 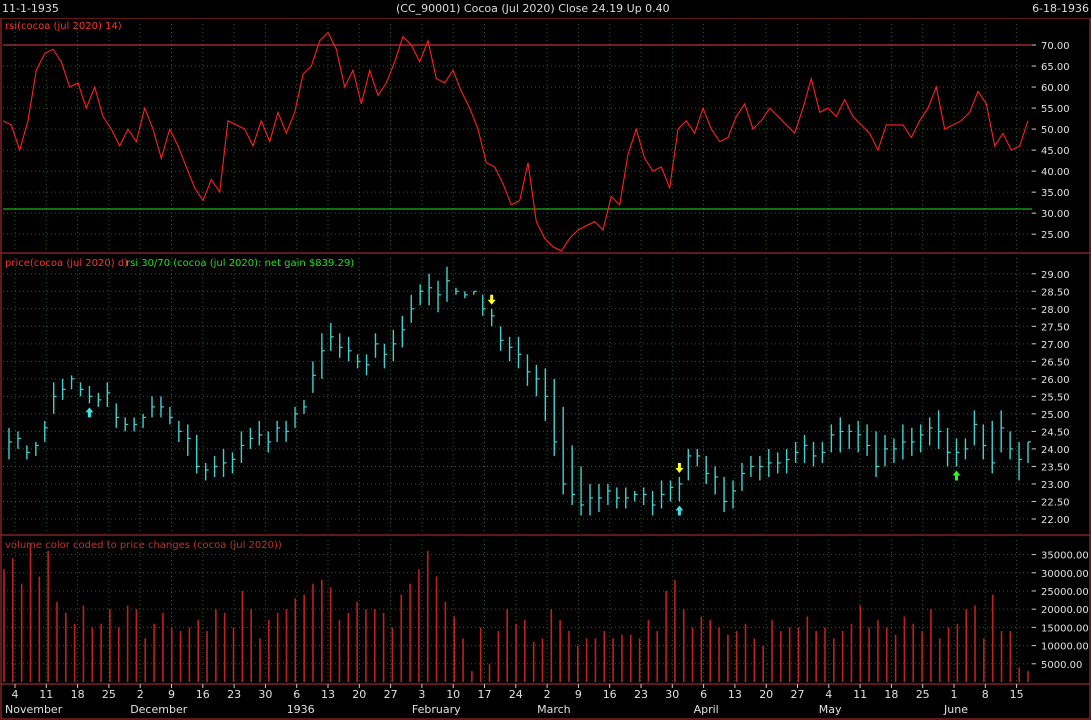 I want to click on y-tick-label: 28.50, so click(x=1055, y=292).